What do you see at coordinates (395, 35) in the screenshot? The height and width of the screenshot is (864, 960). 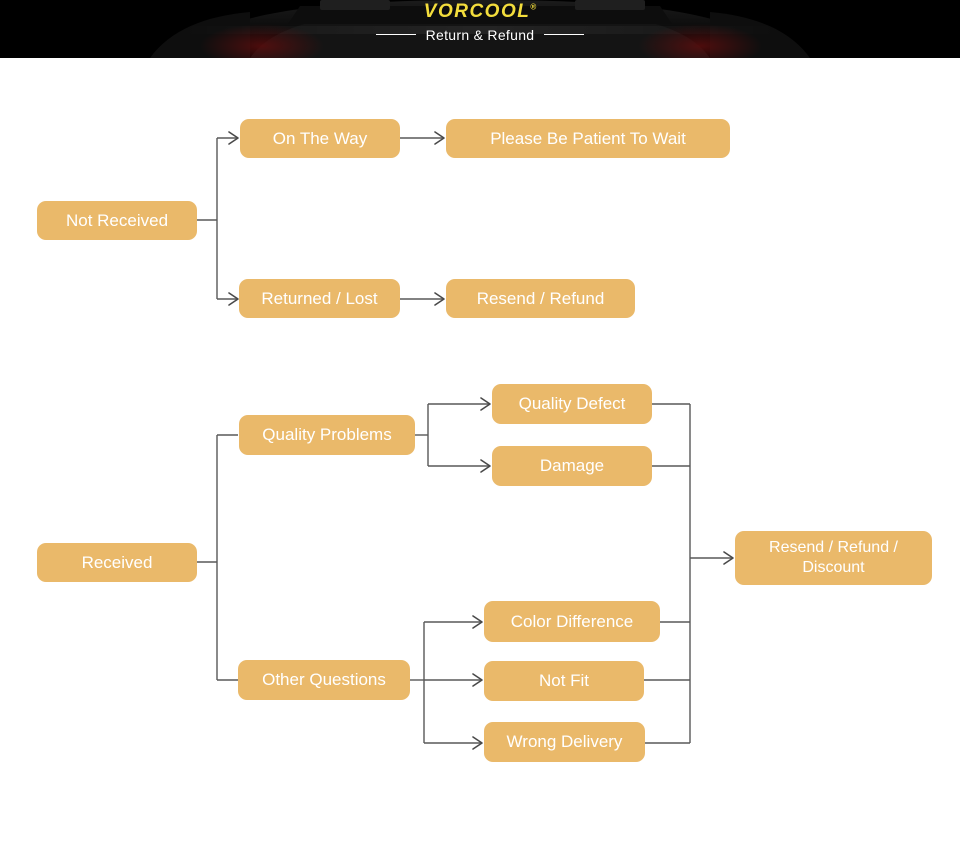 I see `divider-rule-left` at bounding box center [395, 35].